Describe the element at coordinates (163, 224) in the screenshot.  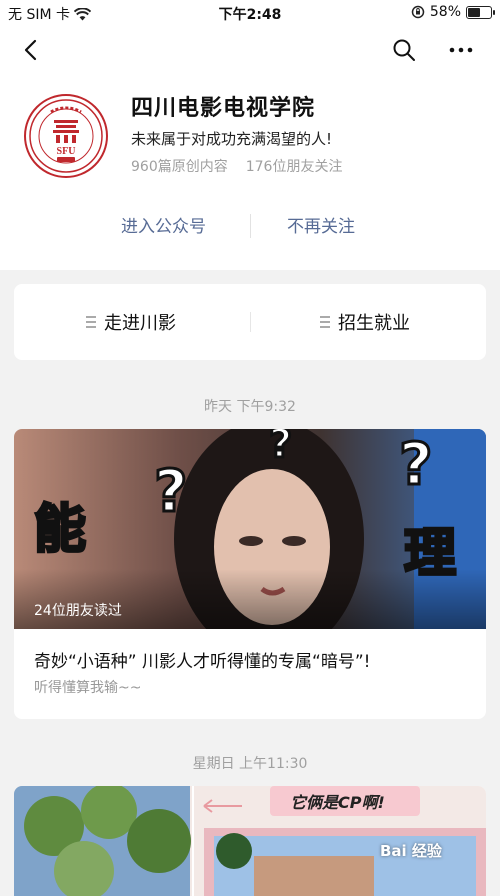
I see `enter-account-button: 进入公众号` at that location.